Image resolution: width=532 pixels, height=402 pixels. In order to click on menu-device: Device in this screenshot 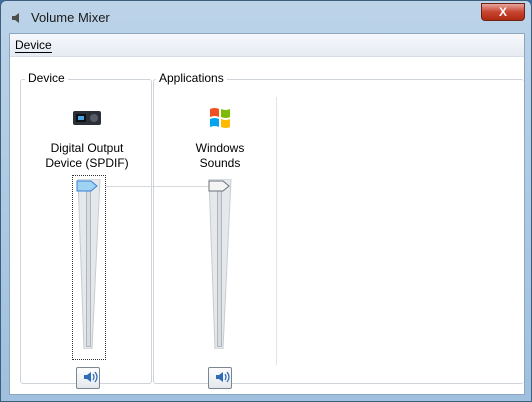, I will do `click(33, 45)`.